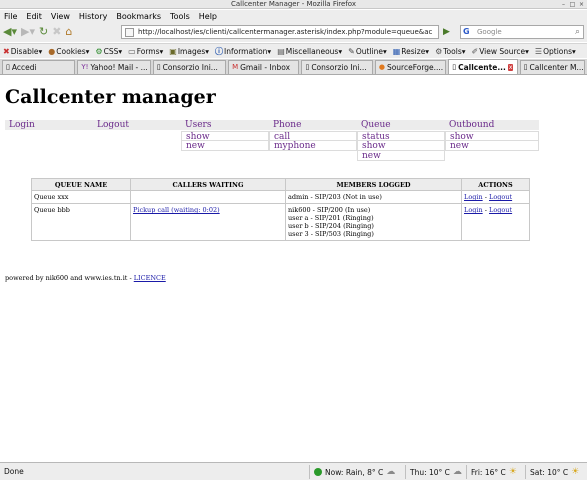 The image size is (587, 480). What do you see at coordinates (225, 136) in the screenshot?
I see `menu-users-show: show` at bounding box center [225, 136].